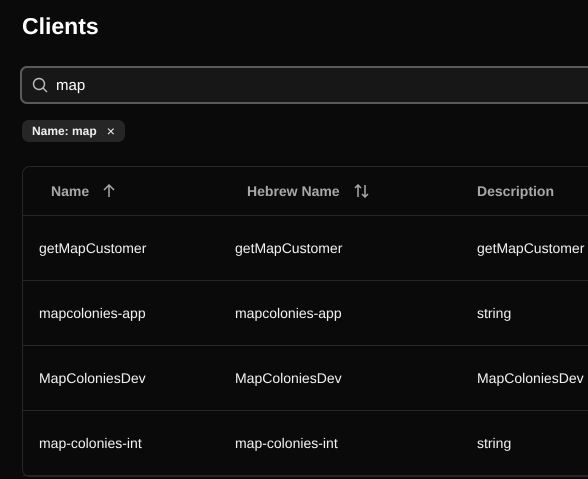 The image size is (588, 479). I want to click on page-title: Clients, so click(61, 26).